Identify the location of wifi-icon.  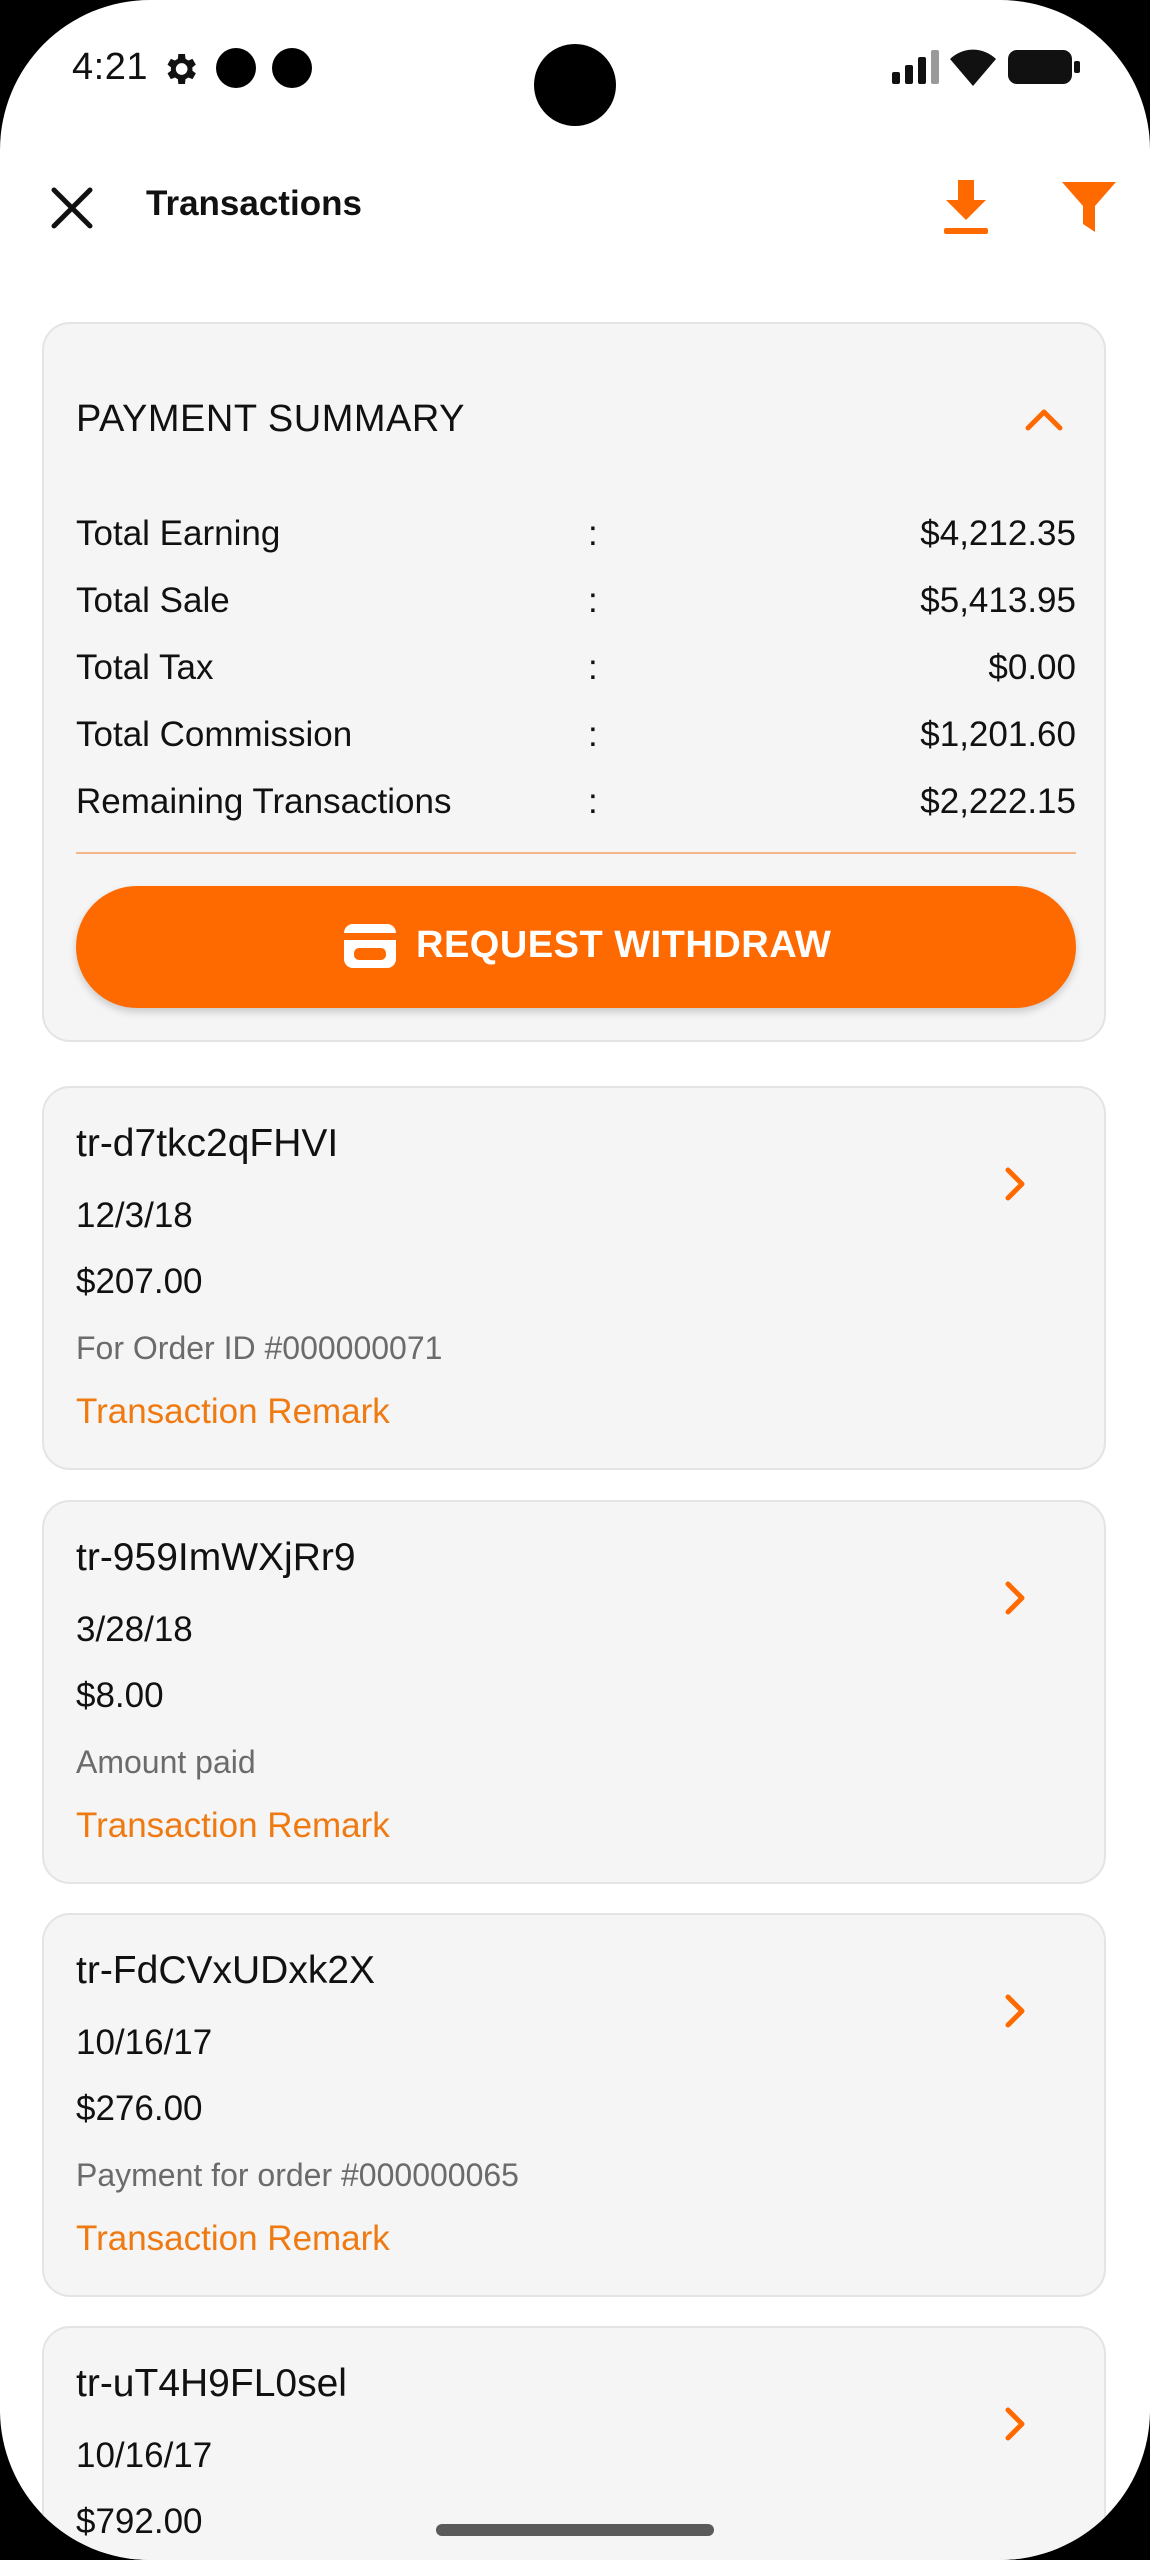
(973, 67).